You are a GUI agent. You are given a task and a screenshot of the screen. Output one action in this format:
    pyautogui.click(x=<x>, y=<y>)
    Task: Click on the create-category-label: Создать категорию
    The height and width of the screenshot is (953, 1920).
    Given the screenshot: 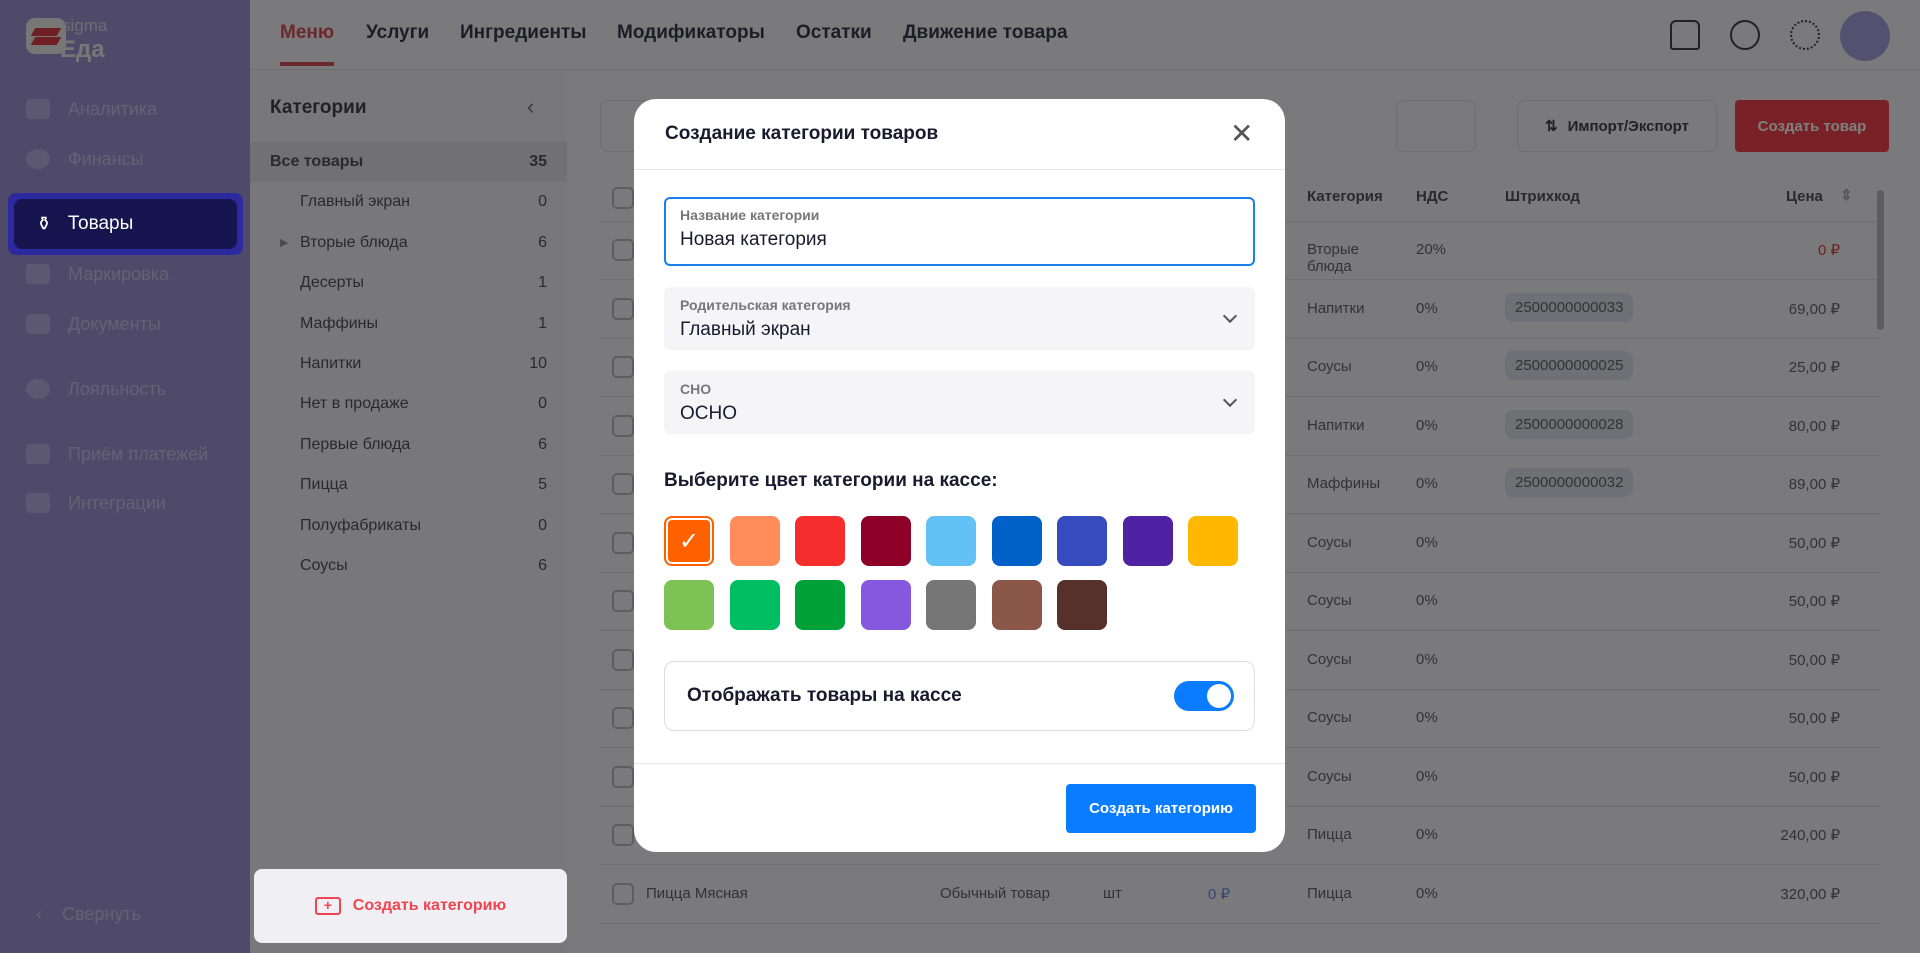 What is the action you would take?
    pyautogui.click(x=429, y=905)
    